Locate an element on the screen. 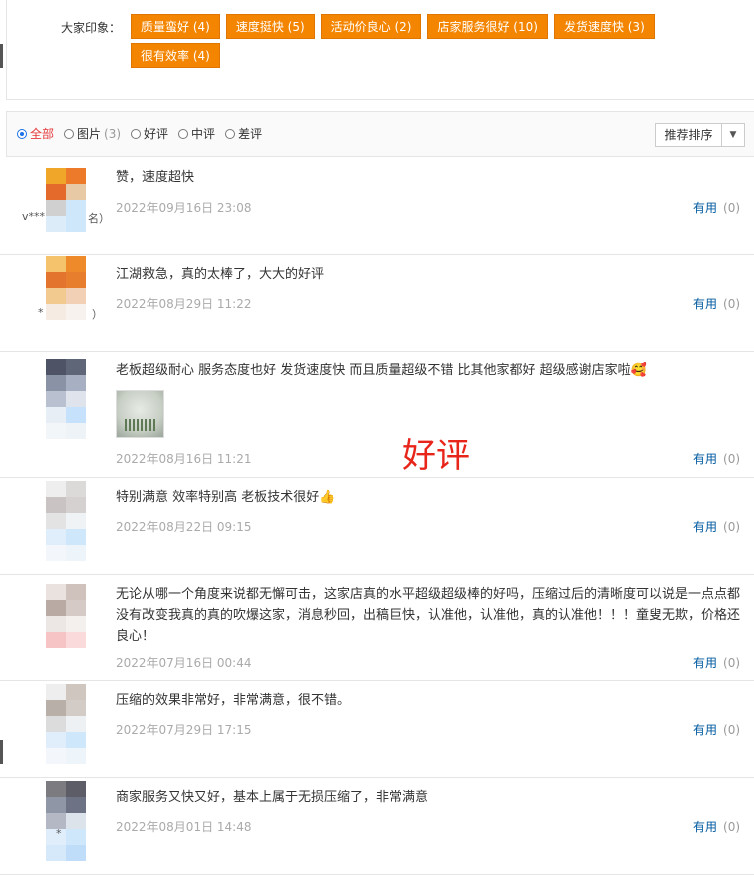 This screenshot has width=754, height=880. sort-dropdown: 推荐排序 ▼ is located at coordinates (700, 135).